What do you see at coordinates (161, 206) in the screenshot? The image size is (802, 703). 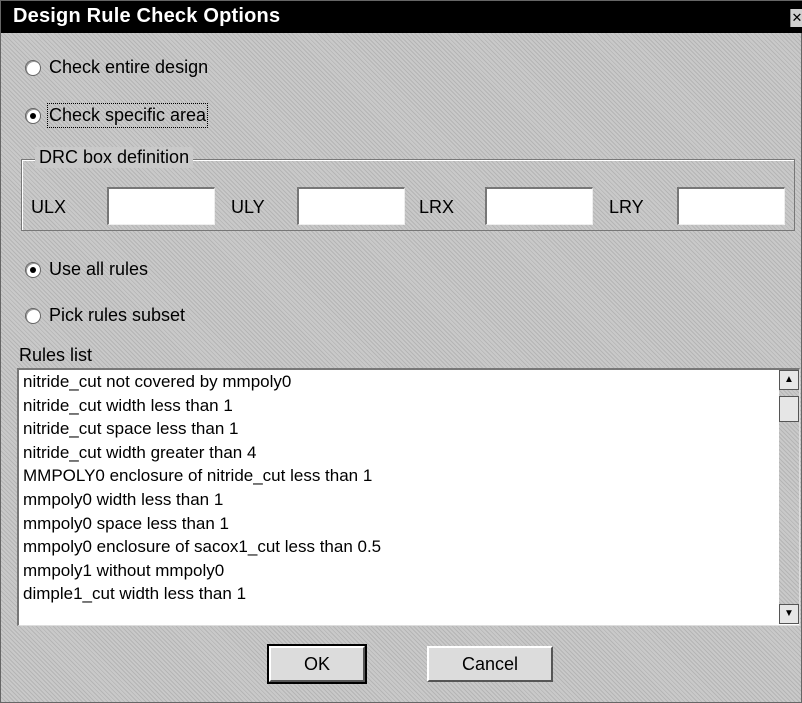 I see `ulx-input` at bounding box center [161, 206].